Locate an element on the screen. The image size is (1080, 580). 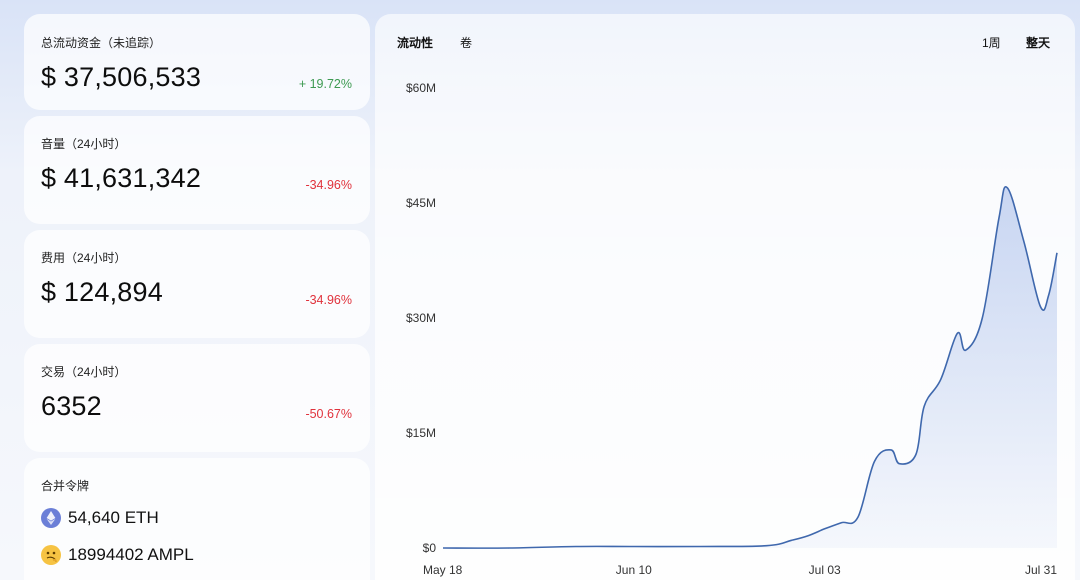
ampl-emoji-icon is located at coordinates (51, 555).